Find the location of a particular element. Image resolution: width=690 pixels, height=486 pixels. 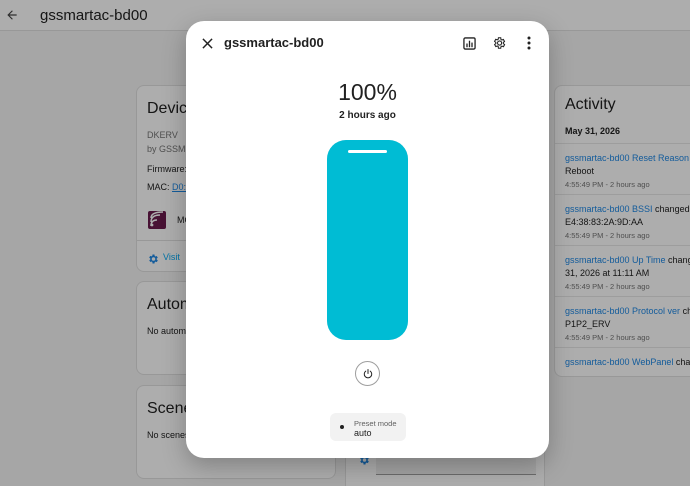

slider-handle is located at coordinates (367, 151).